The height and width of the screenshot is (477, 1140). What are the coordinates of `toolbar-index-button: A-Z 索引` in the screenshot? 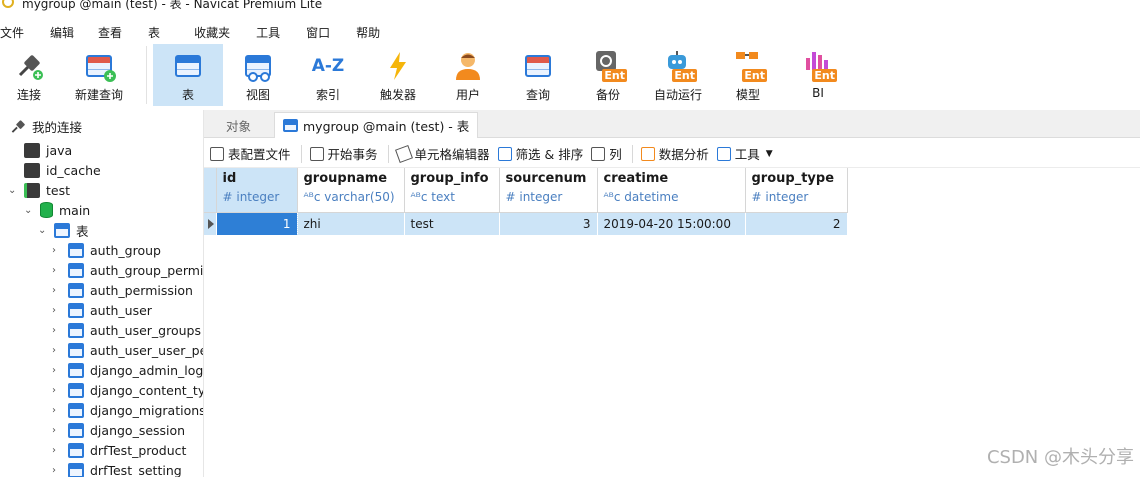 It's located at (328, 75).